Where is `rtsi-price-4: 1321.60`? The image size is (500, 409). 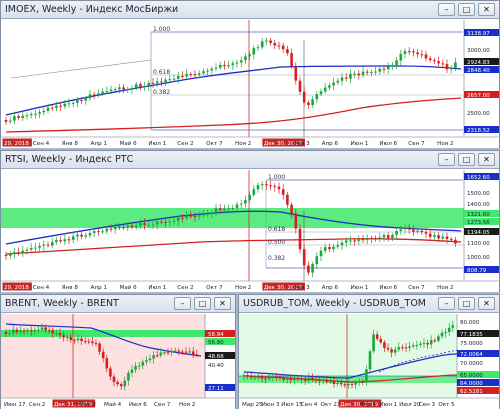 rtsi-price-4: 1321.60 is located at coordinates (478, 215).